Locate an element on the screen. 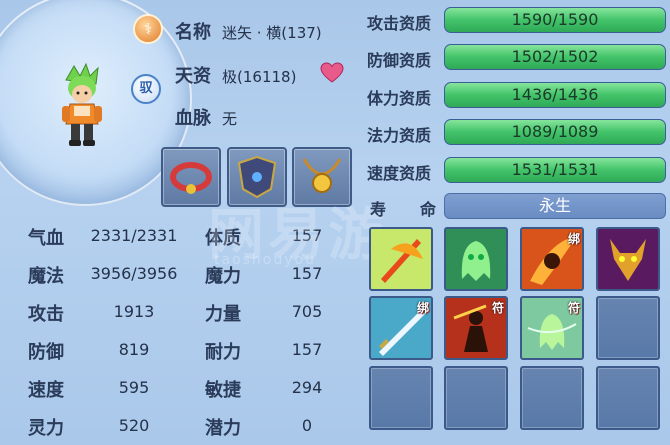  grade-label: 天资 is located at coordinates (193, 76).